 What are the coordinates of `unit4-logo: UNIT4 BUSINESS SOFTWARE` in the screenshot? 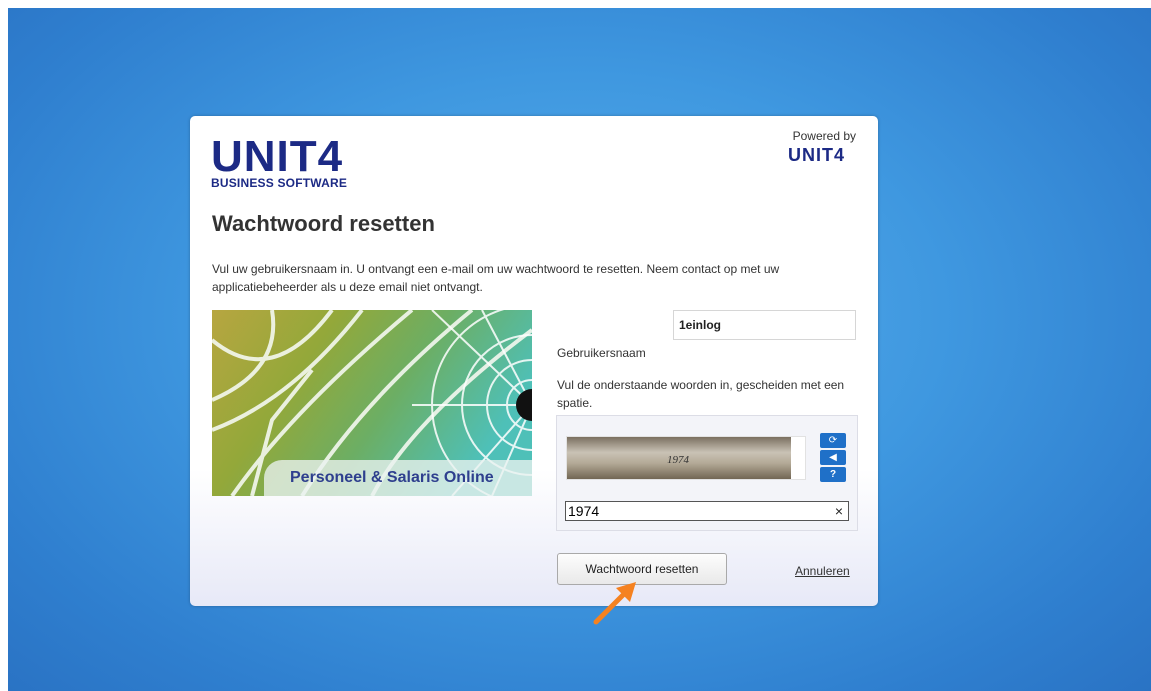 It's located at (291, 164).